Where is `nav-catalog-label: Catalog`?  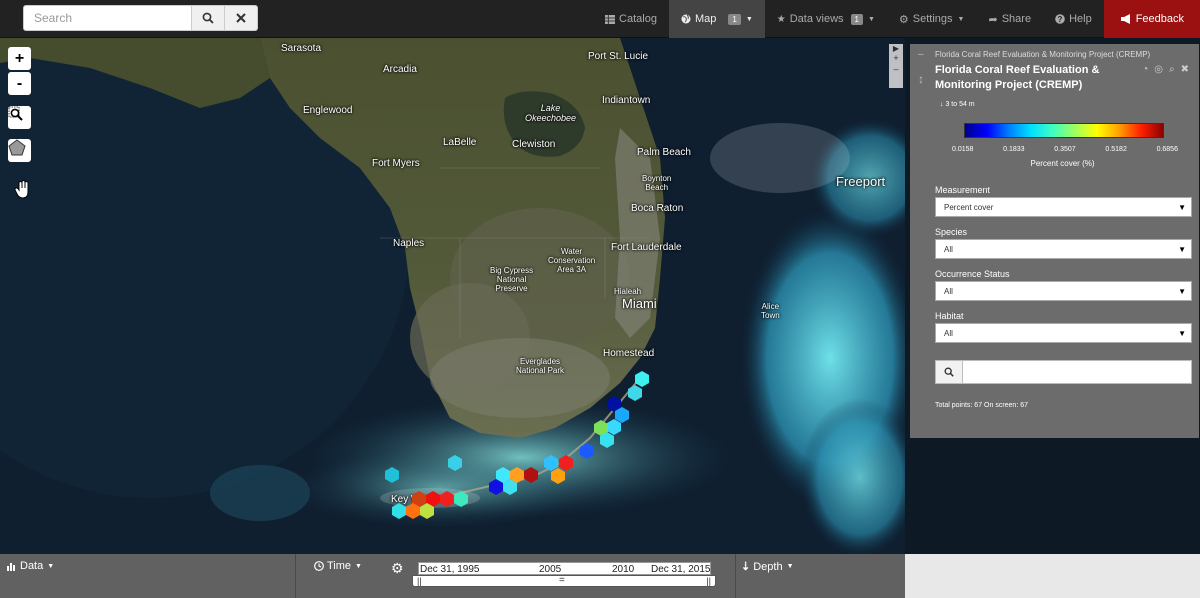
nav-catalog-label: Catalog is located at coordinates (638, 19).